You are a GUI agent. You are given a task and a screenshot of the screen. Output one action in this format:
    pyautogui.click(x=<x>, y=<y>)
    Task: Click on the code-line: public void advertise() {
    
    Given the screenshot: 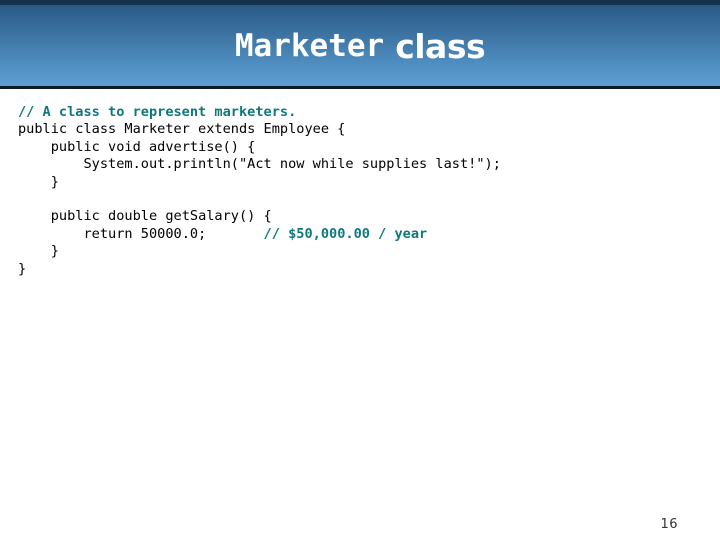 What is the action you would take?
    pyautogui.click(x=259, y=147)
    